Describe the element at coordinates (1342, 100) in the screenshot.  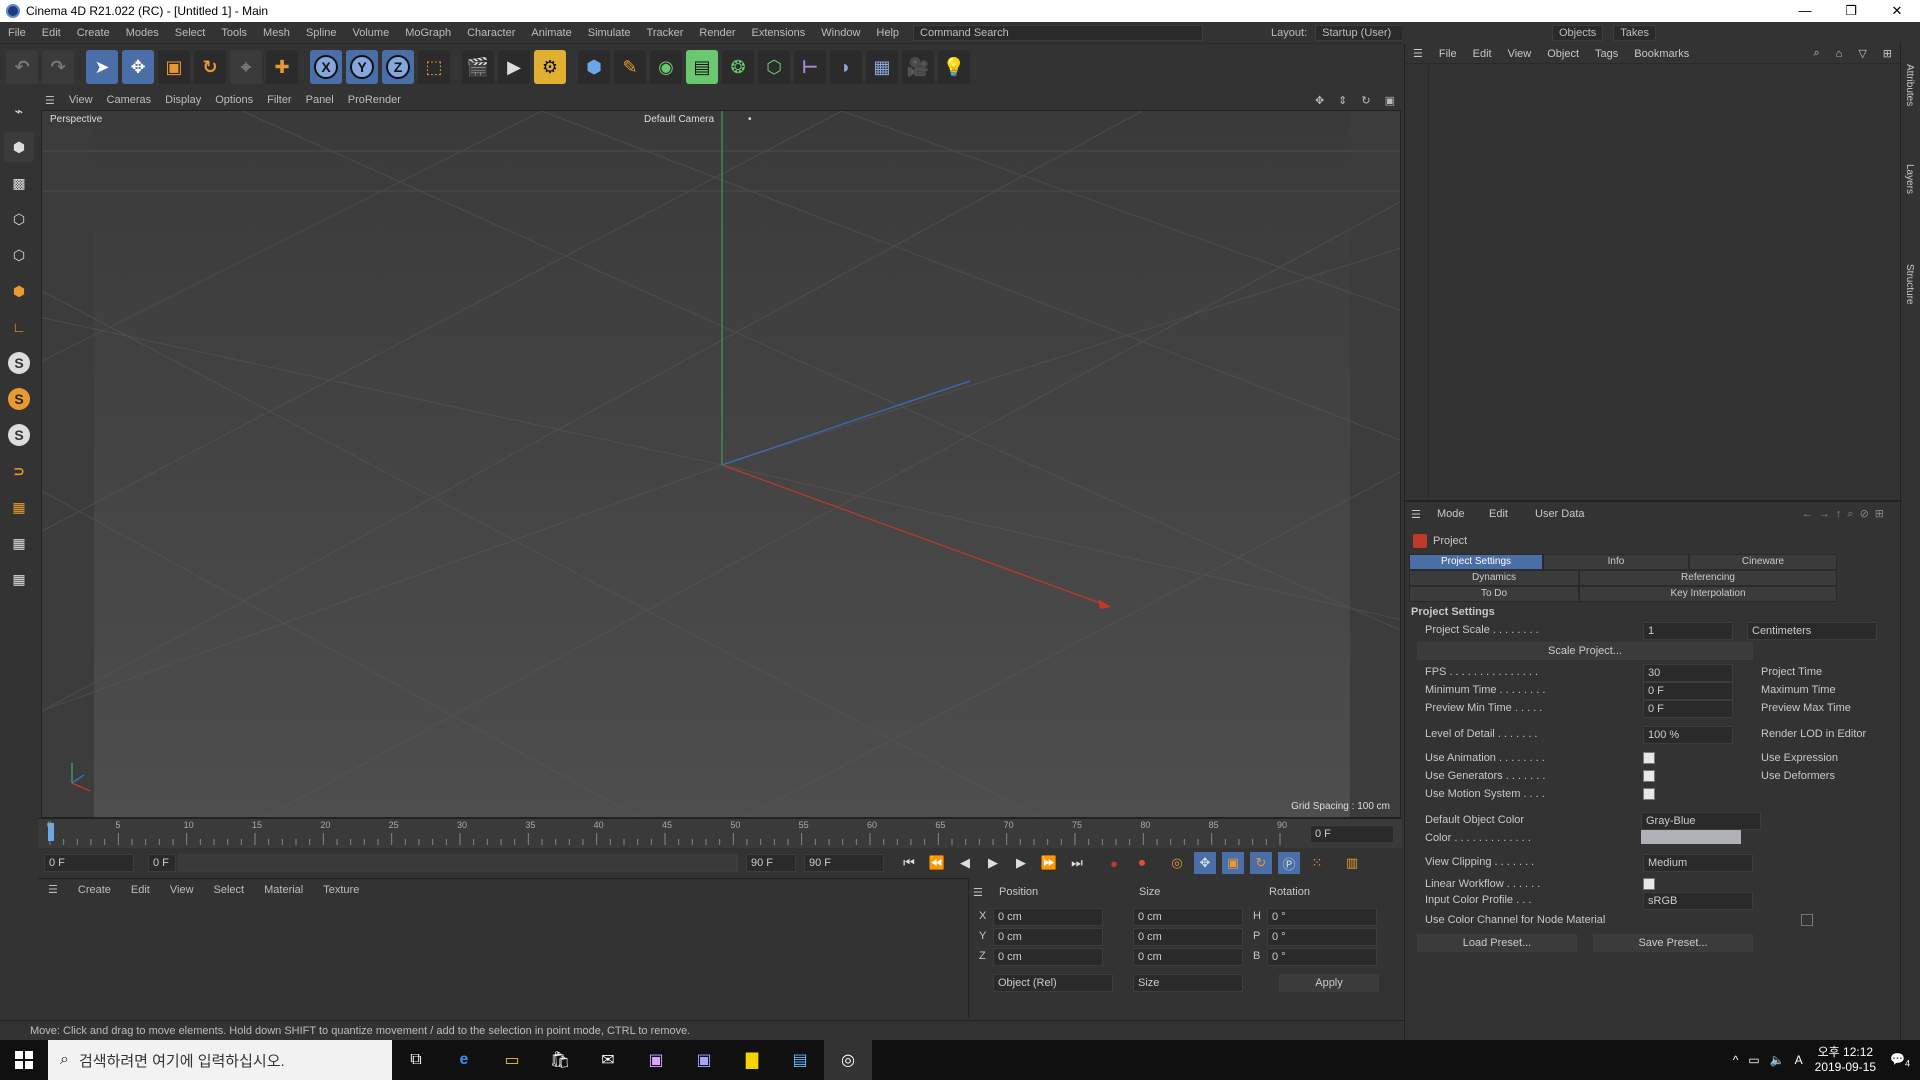
I see `vp-zoom-icon: ⇕` at that location.